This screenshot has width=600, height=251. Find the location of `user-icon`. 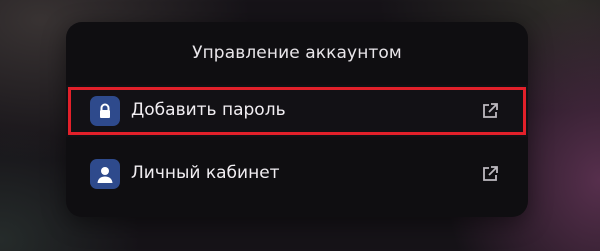

user-icon is located at coordinates (105, 174).